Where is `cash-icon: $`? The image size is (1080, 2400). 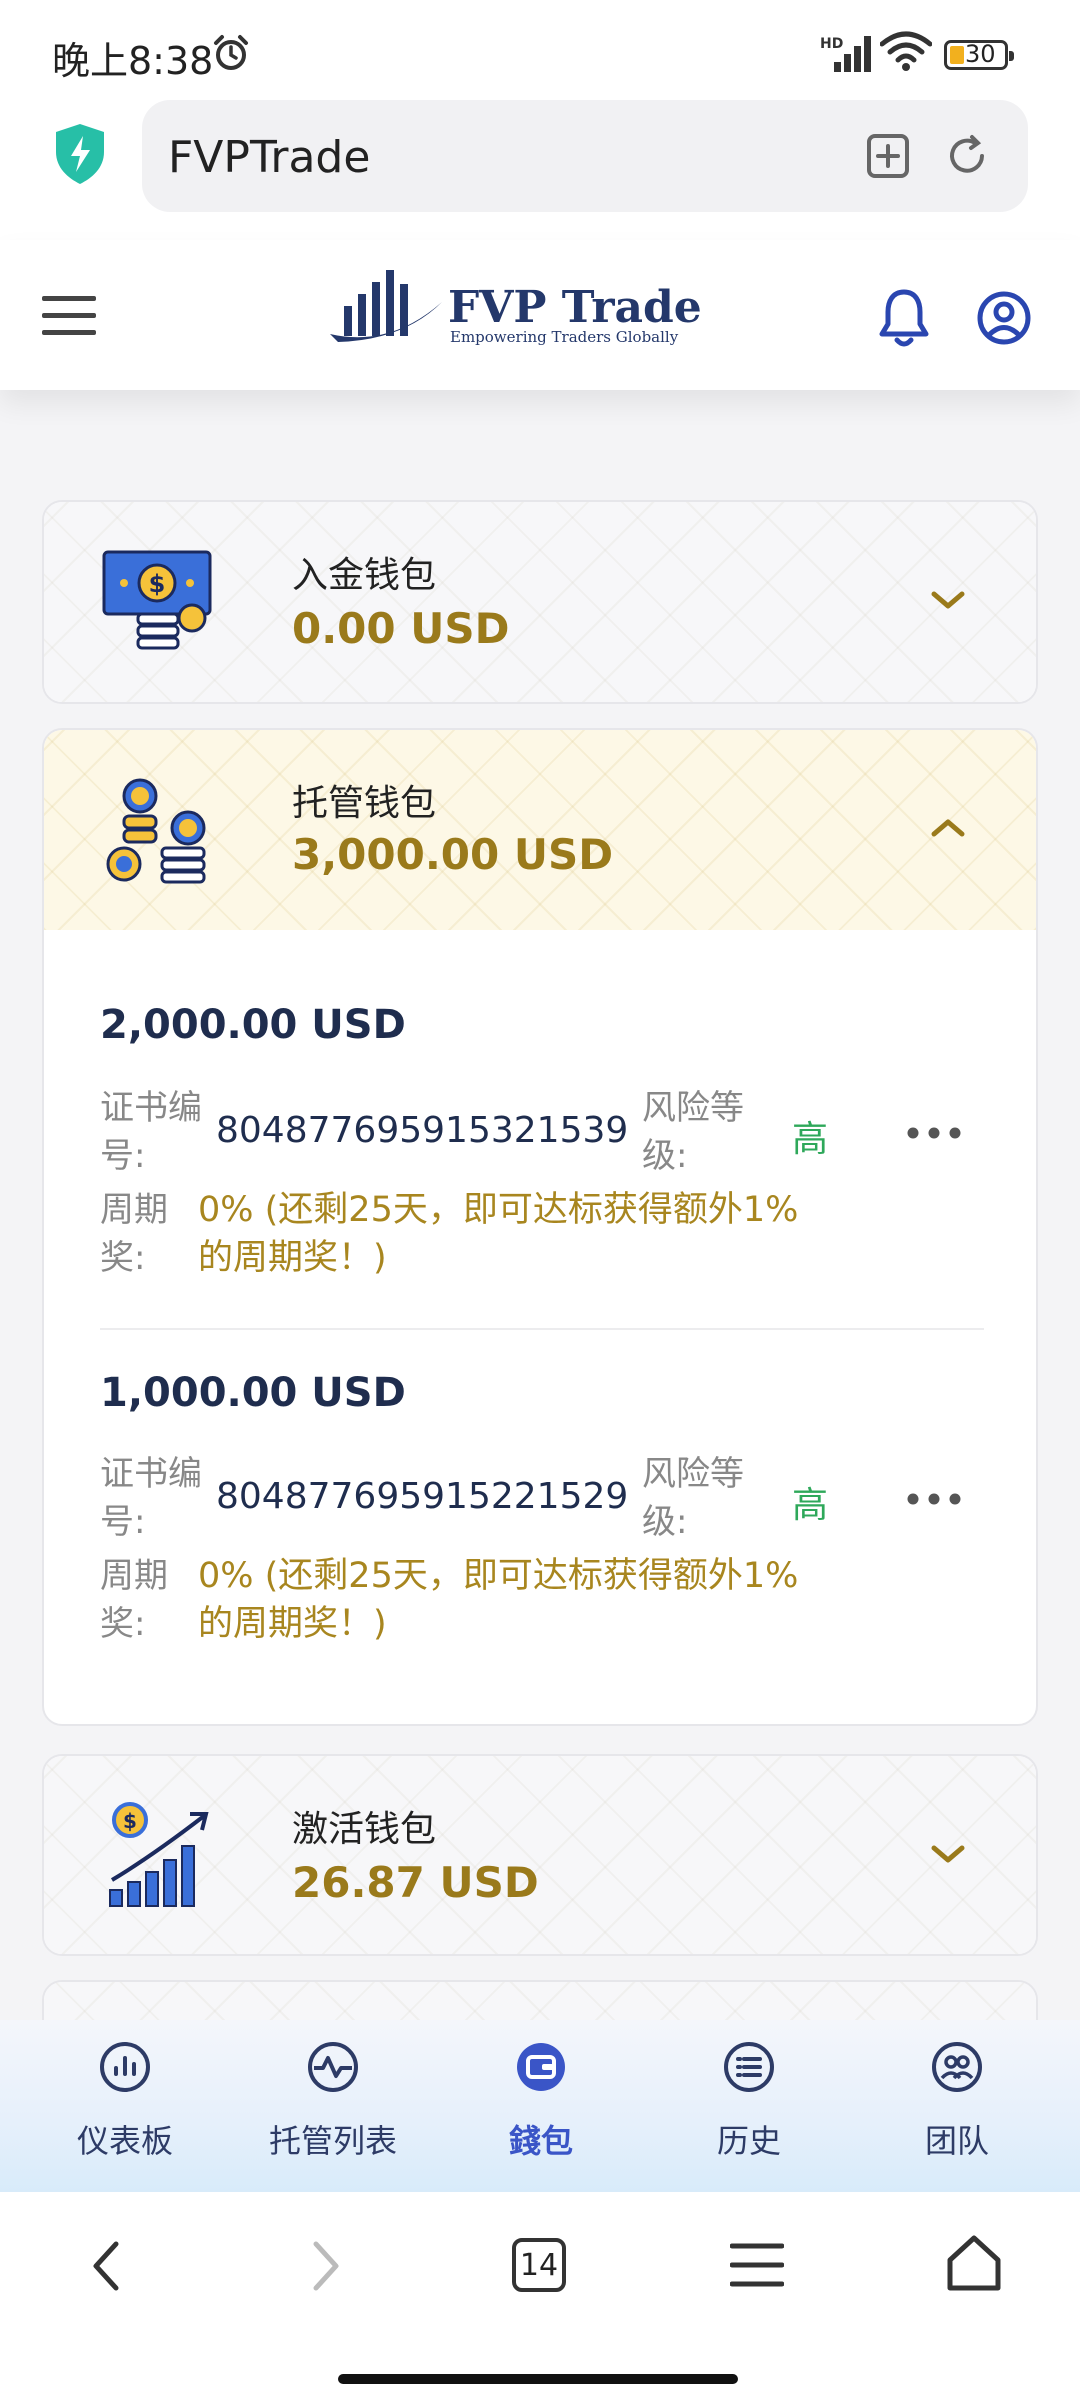 cash-icon: $ is located at coordinates (157, 600).